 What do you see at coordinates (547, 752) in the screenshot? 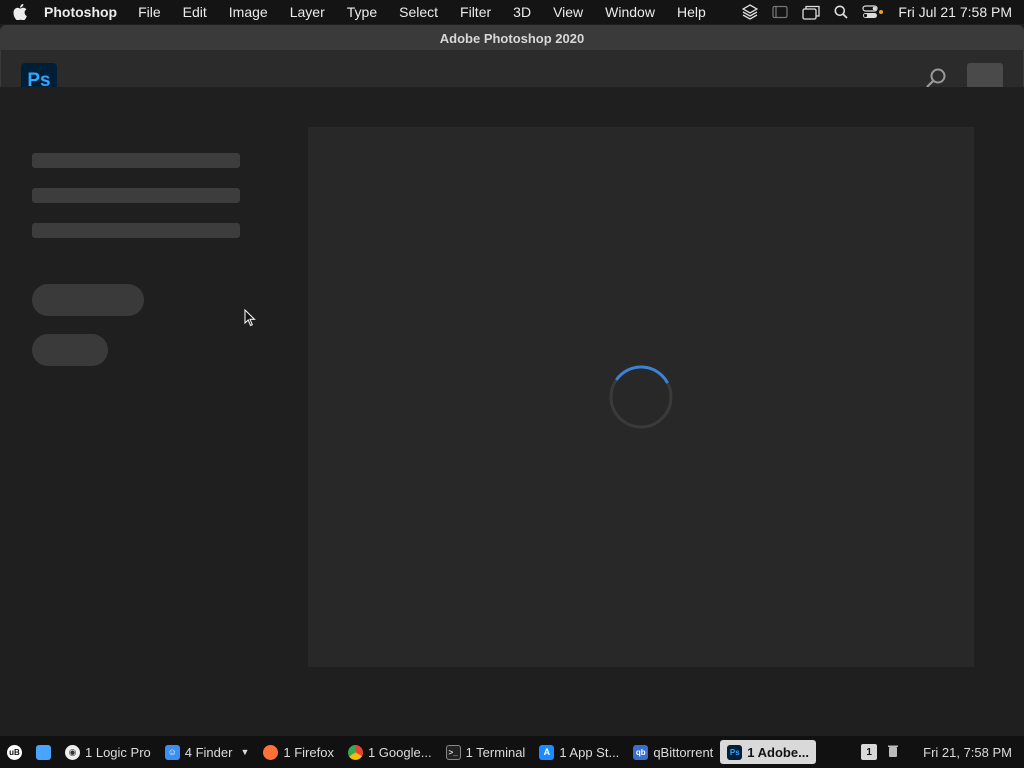
I see `app-store-icon: A` at bounding box center [547, 752].